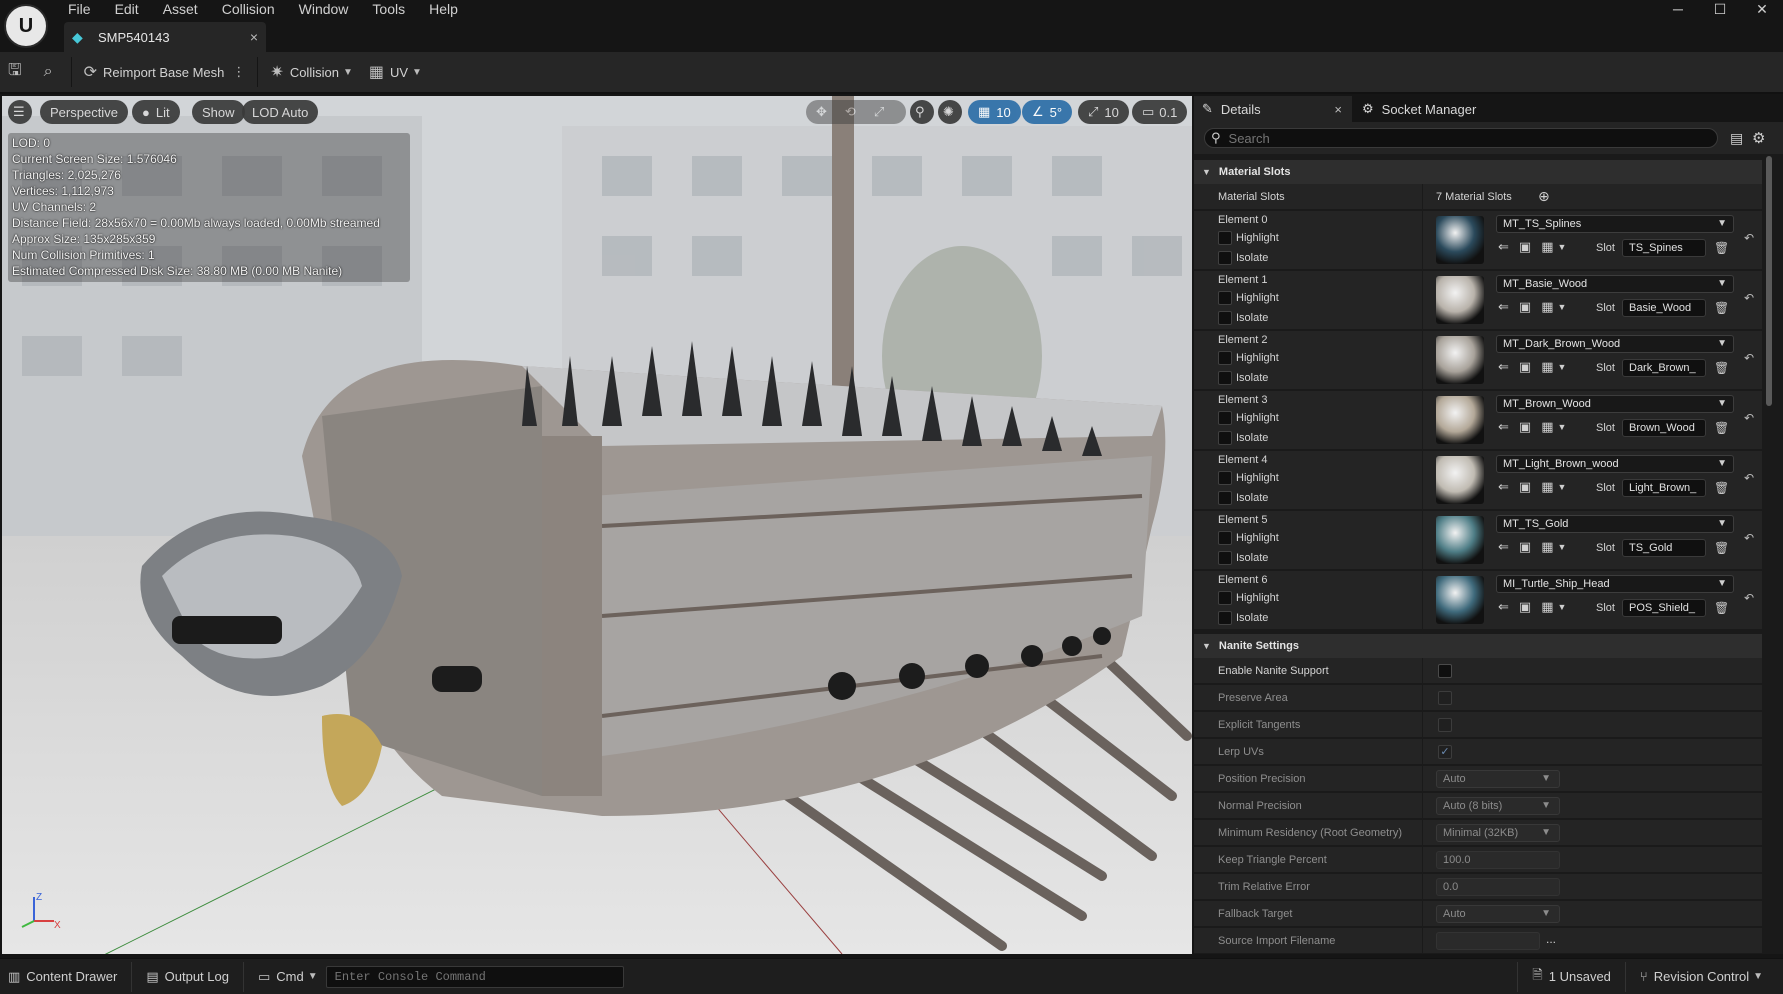 The height and width of the screenshot is (994, 1783). I want to click on fallback-target-dropdown: Auto ▼, so click(1498, 914).